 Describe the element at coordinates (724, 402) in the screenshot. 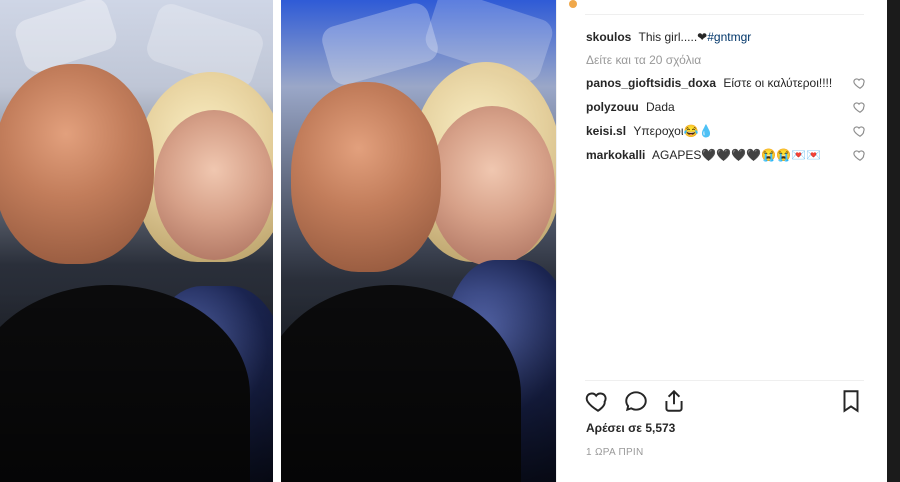

I see `action-bar` at that location.